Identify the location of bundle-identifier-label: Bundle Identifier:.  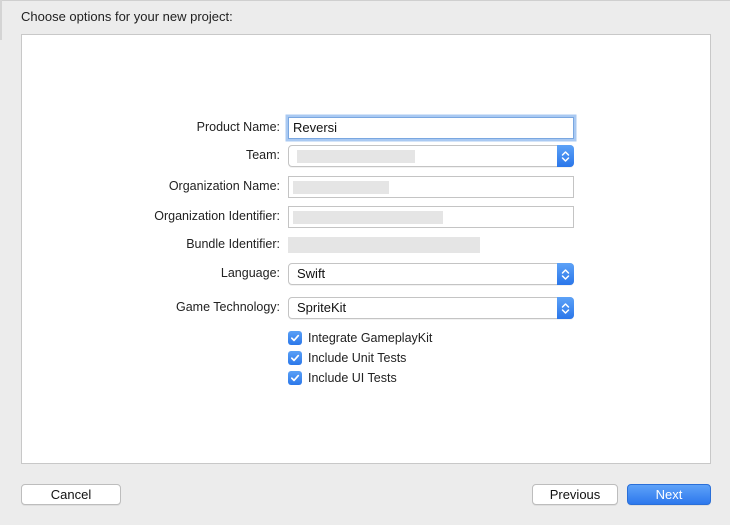
(233, 244).